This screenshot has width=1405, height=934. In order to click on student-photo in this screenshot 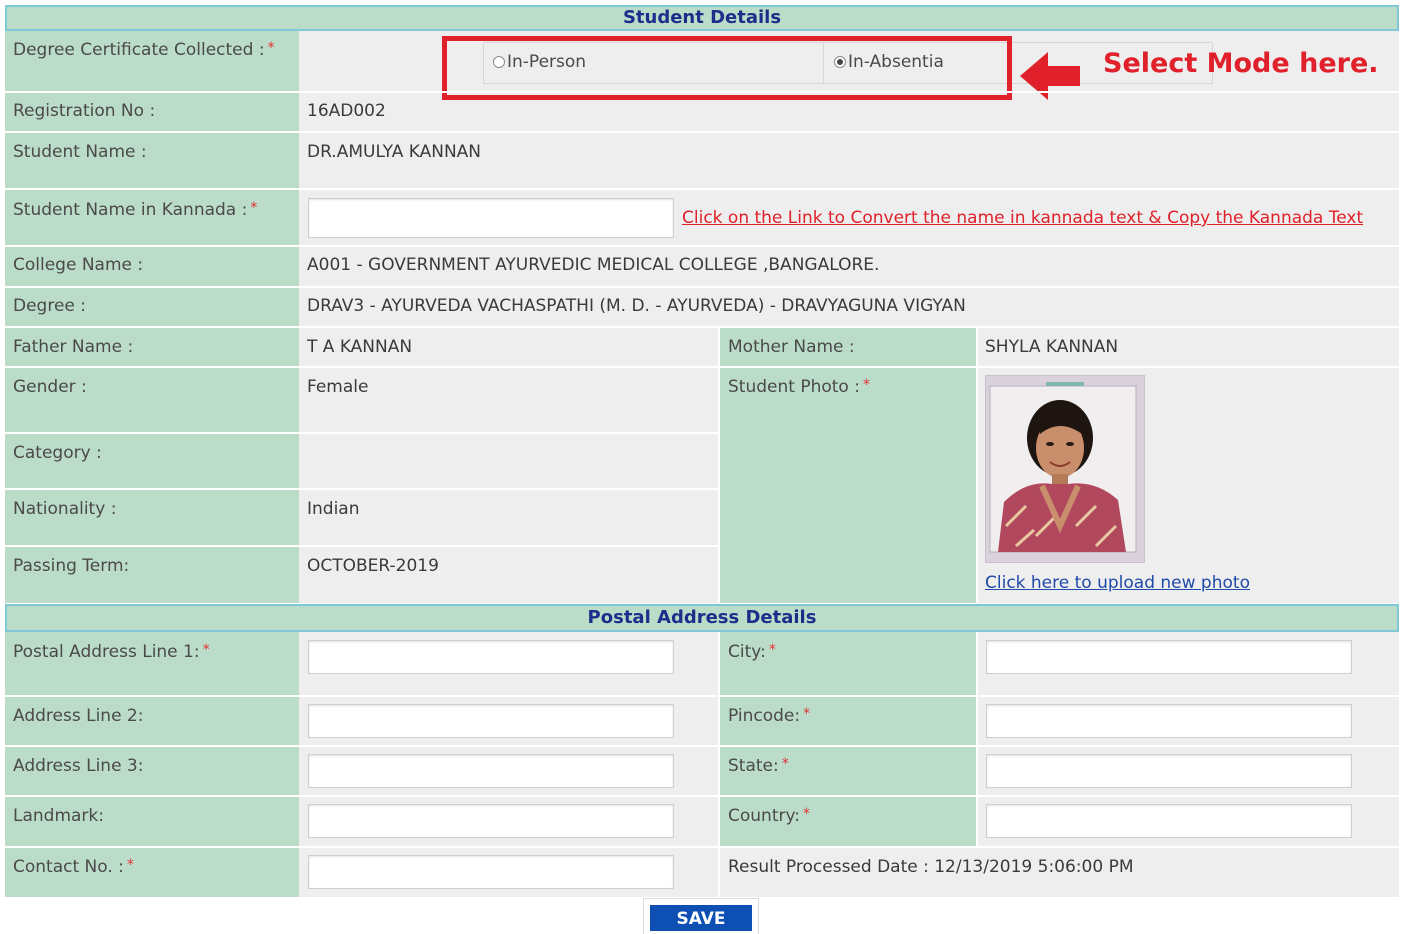, I will do `click(1065, 469)`.